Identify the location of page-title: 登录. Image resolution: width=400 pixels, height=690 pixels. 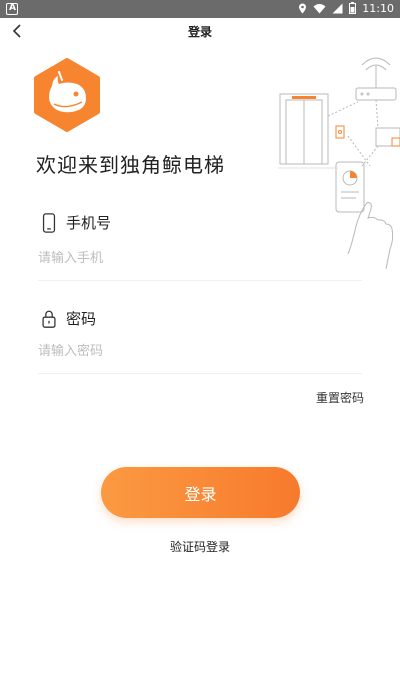
(199, 32).